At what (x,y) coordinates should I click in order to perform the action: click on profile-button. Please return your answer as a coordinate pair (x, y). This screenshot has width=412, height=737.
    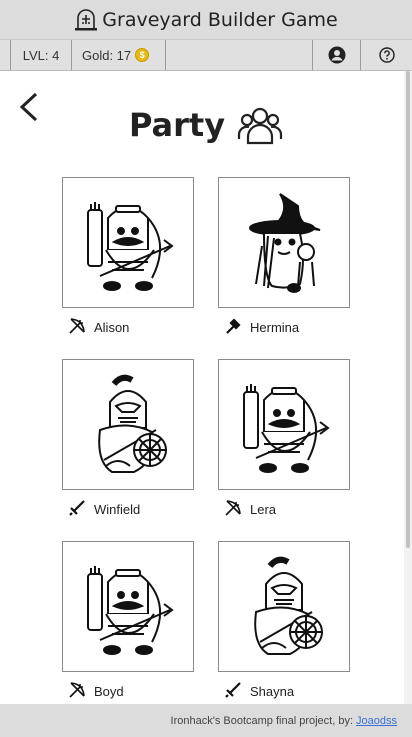
    Looking at the image, I should click on (336, 55).